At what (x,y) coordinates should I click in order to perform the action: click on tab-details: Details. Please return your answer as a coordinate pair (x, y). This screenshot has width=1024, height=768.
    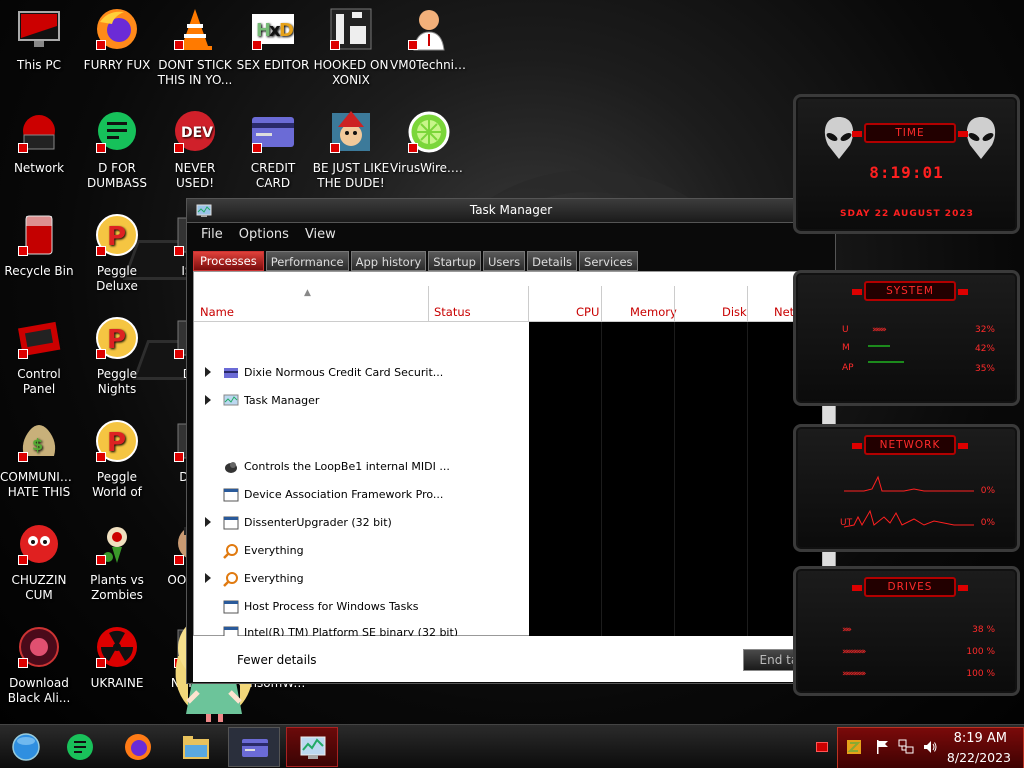
    Looking at the image, I should click on (552, 261).